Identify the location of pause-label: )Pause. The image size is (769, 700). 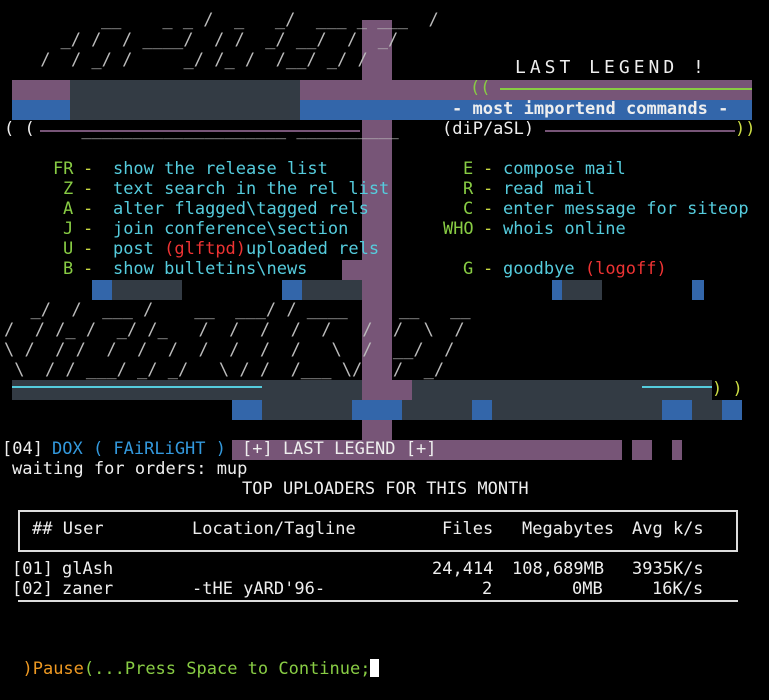
(53, 669).